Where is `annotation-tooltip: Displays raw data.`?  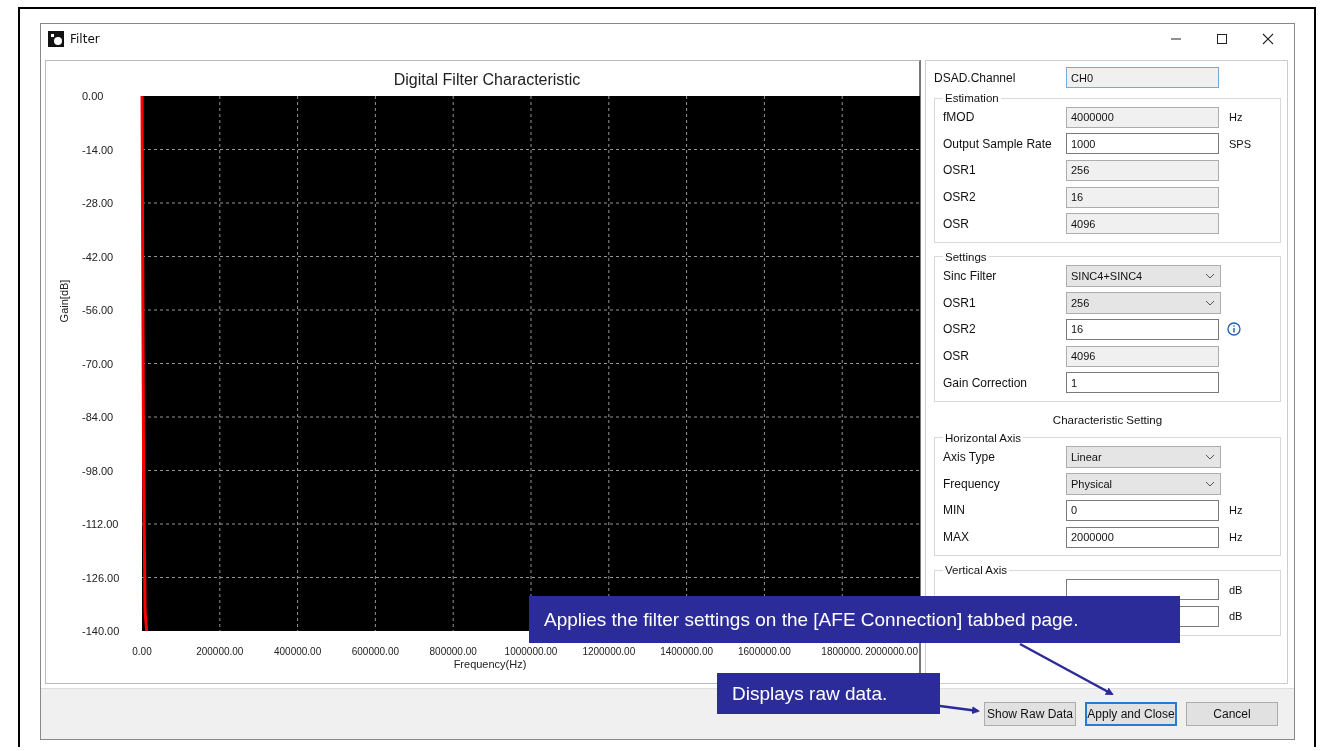 annotation-tooltip: Displays raw data. is located at coordinates (828, 693).